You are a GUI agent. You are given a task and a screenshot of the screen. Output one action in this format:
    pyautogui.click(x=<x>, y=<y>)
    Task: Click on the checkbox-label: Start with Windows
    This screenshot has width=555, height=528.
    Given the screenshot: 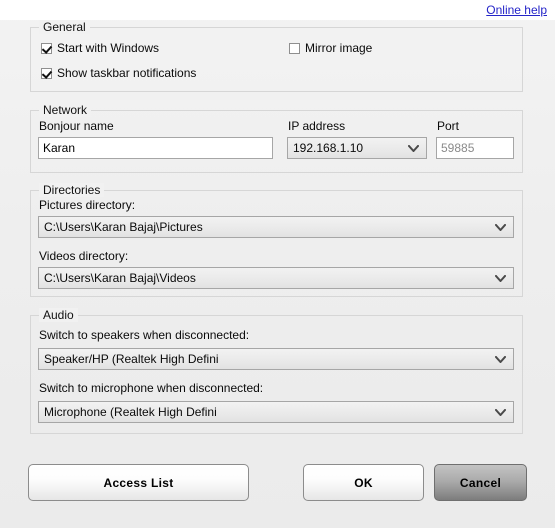 What is the action you would take?
    pyautogui.click(x=108, y=48)
    